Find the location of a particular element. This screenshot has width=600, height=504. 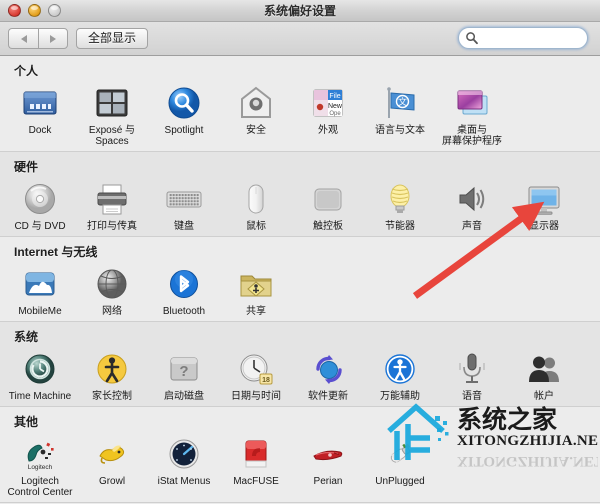

bluetooth-icon is located at coordinates (184, 284).